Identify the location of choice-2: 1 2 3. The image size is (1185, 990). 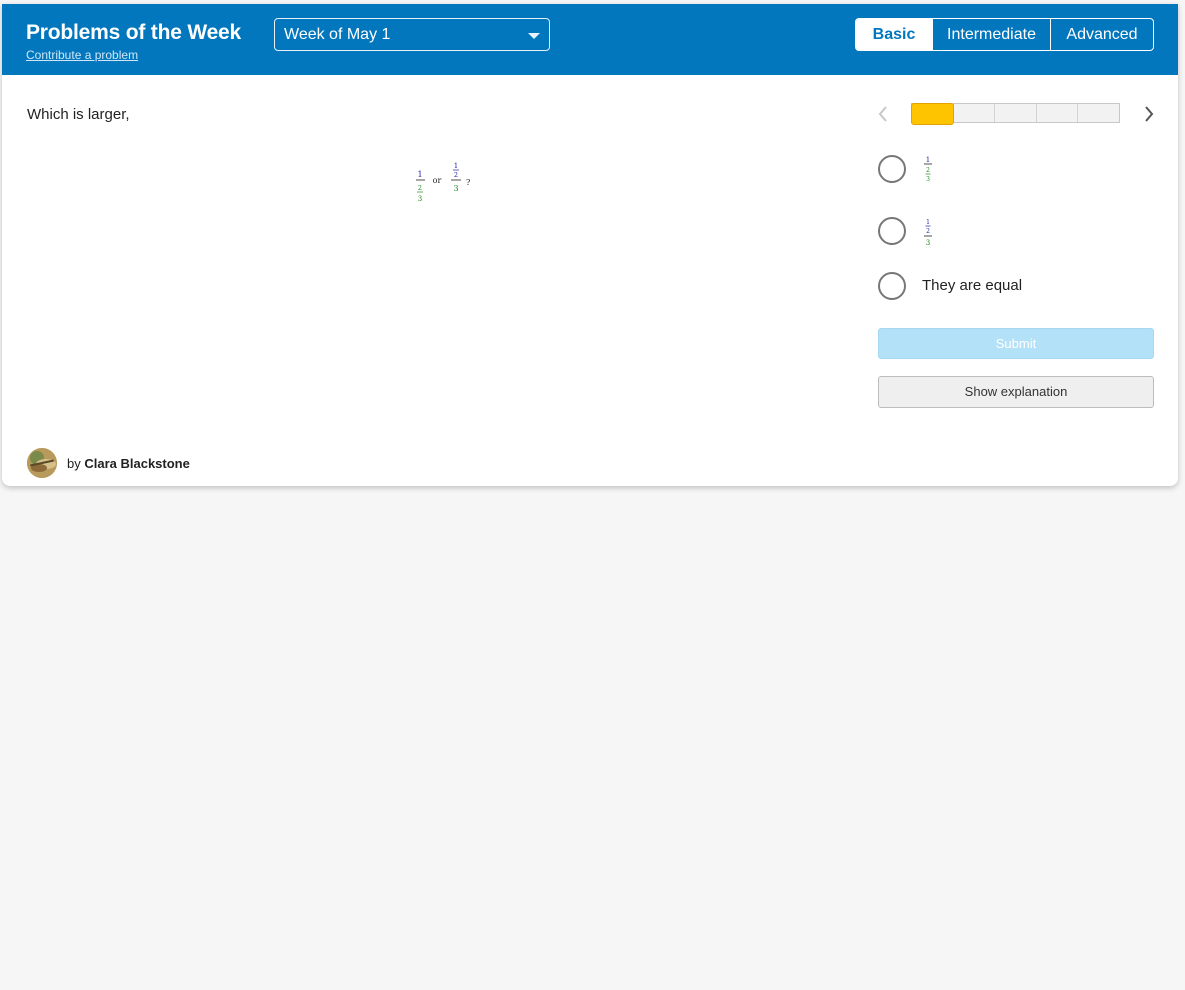
(928, 234).